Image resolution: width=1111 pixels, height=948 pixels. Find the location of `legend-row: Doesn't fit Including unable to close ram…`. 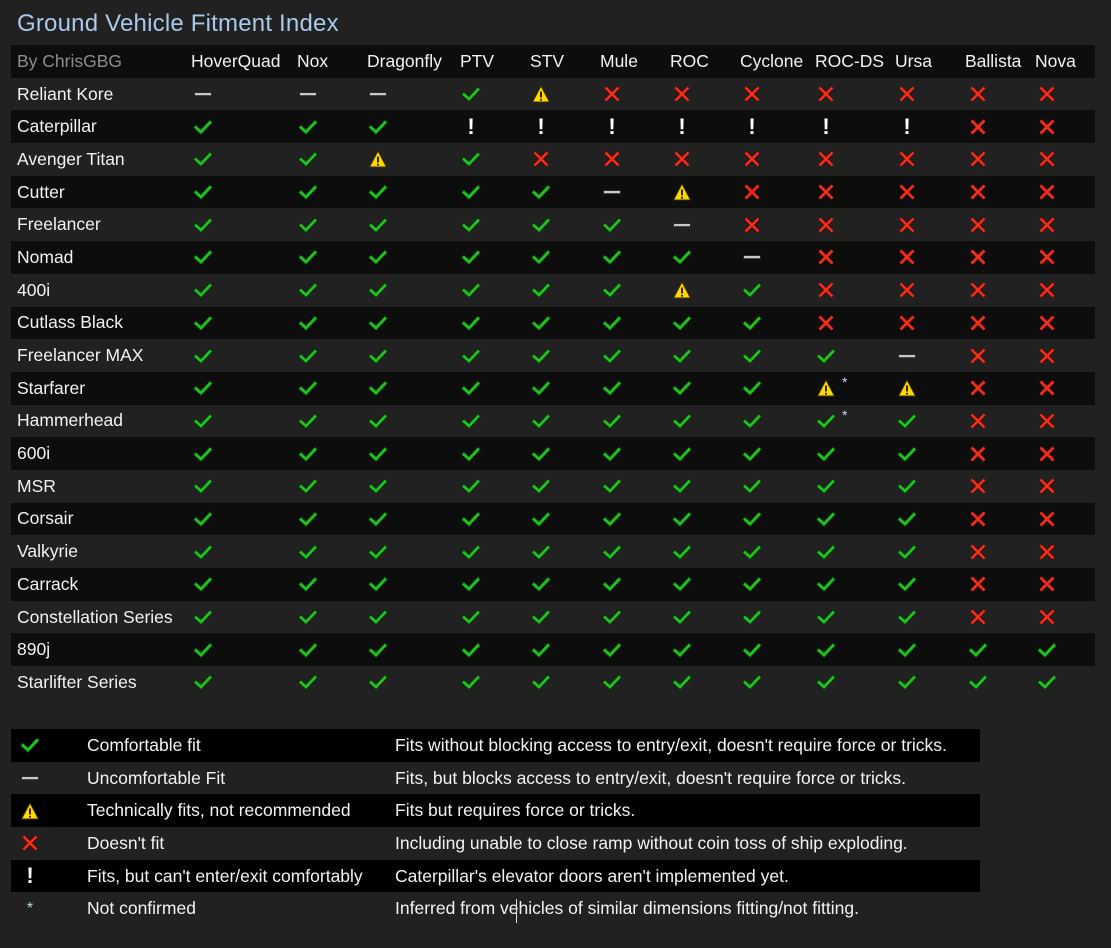

legend-row: Doesn't fit Including unable to close ram… is located at coordinates (495, 843).